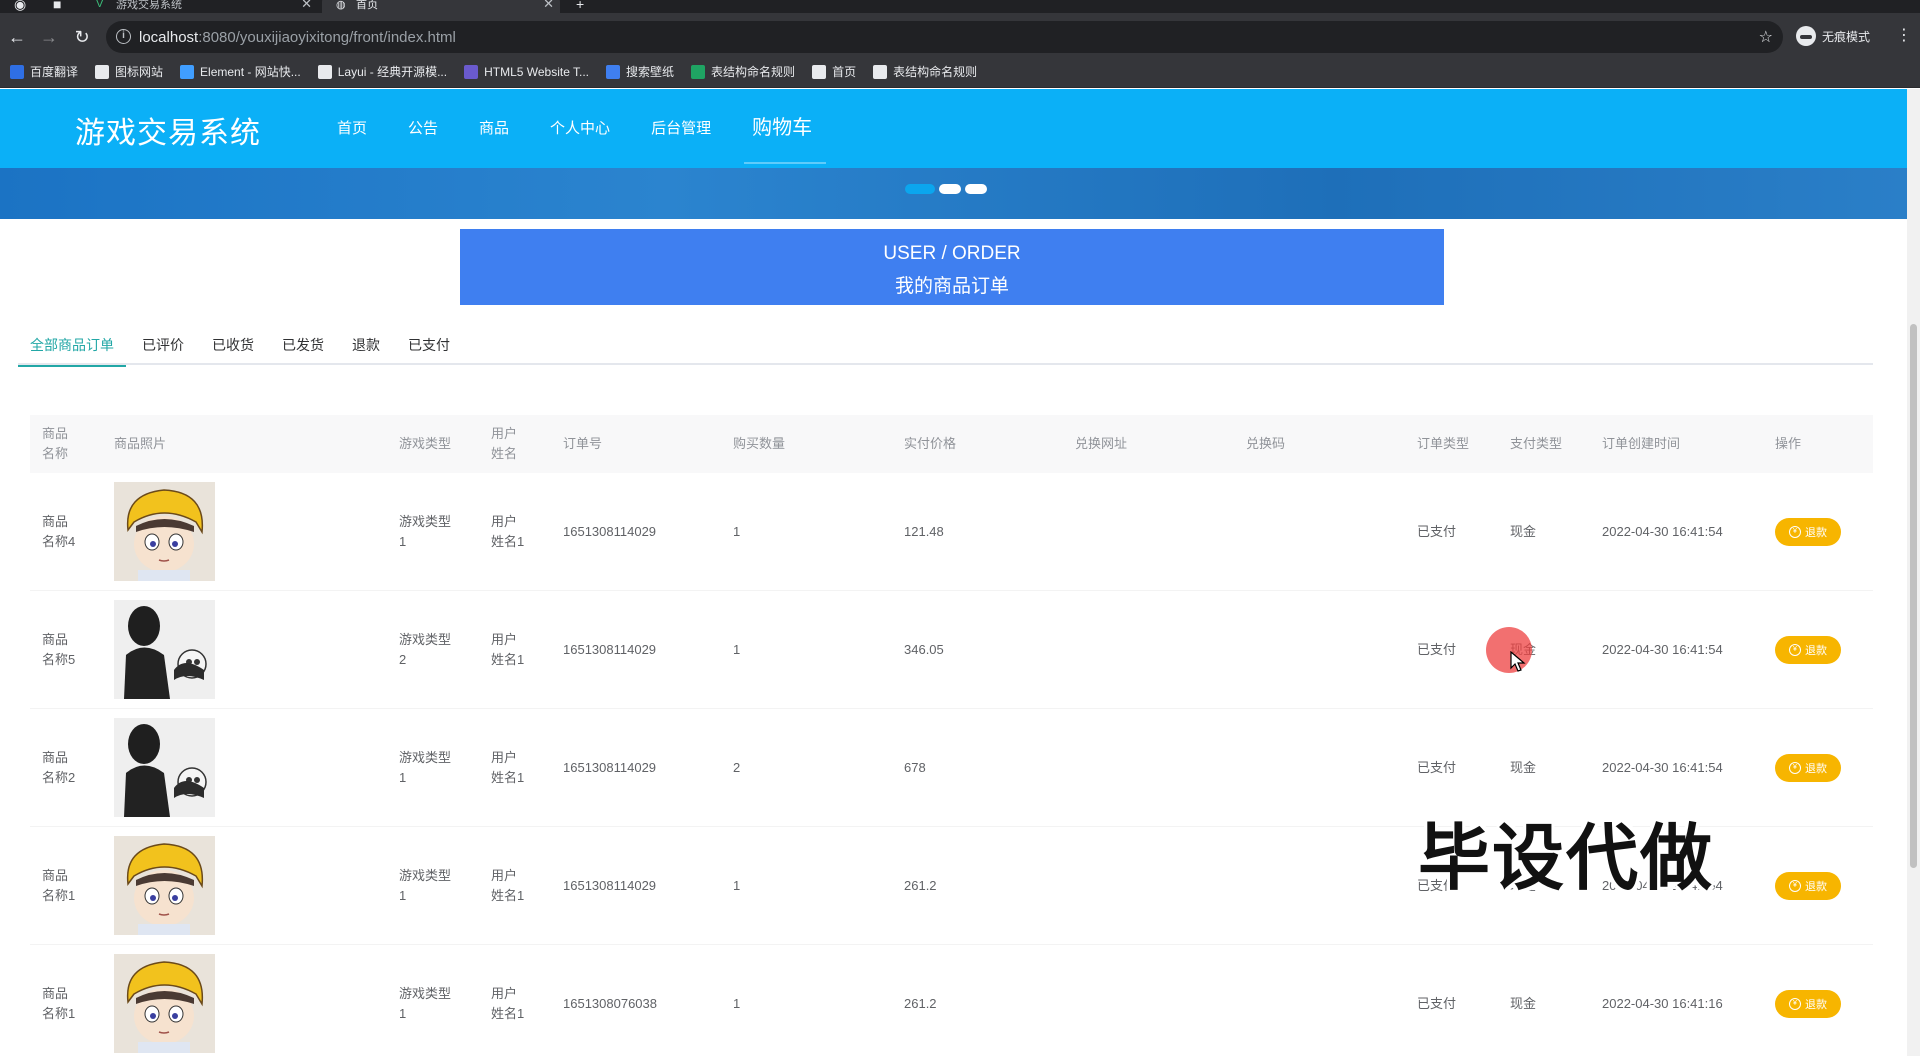 This screenshot has width=1920, height=1056. Describe the element at coordinates (640, 71) in the screenshot. I see `bookmark-item: 搜索壁纸` at that location.